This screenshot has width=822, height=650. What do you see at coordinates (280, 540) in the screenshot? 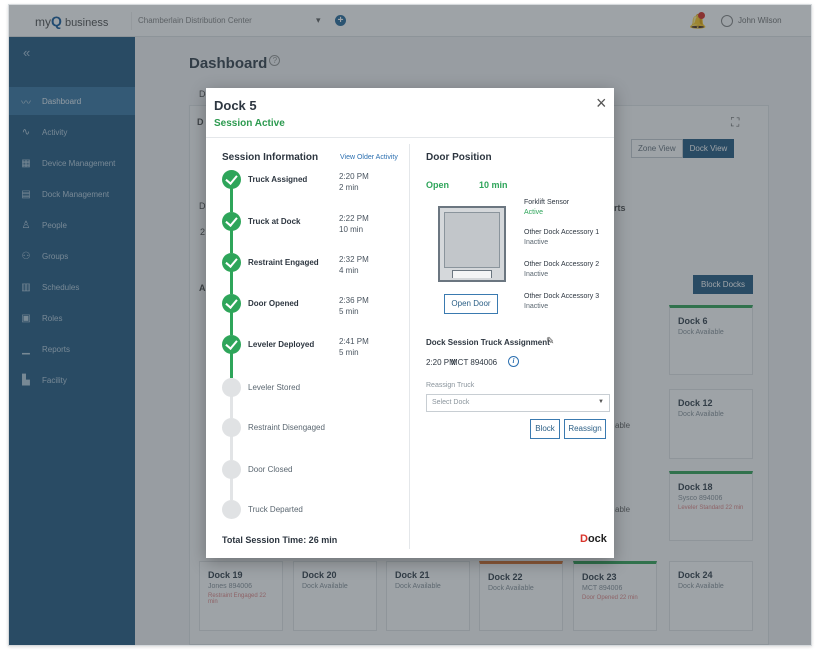
I see `total-session-time: Total Session Time: 26 min` at bounding box center [280, 540].